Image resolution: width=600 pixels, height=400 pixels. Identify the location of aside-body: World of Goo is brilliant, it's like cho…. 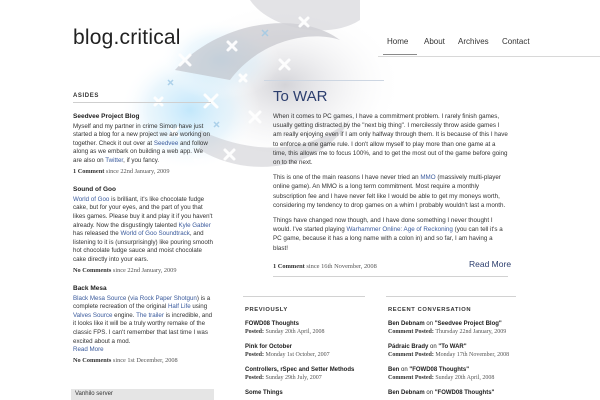
(143, 230).